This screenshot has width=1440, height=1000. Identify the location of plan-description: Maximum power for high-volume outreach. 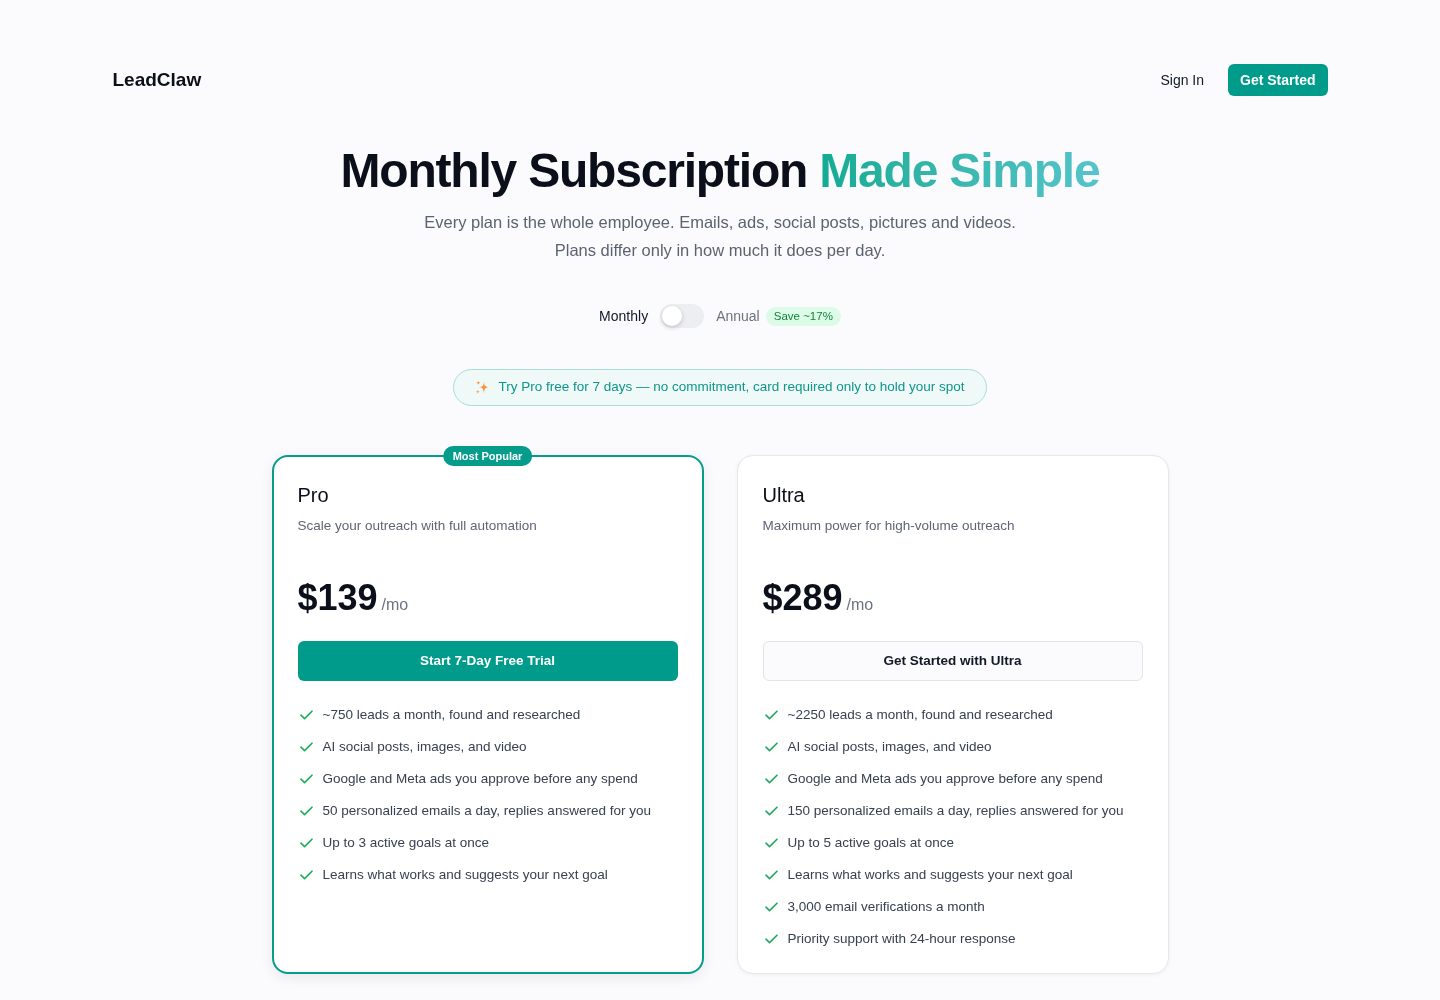
(889, 526).